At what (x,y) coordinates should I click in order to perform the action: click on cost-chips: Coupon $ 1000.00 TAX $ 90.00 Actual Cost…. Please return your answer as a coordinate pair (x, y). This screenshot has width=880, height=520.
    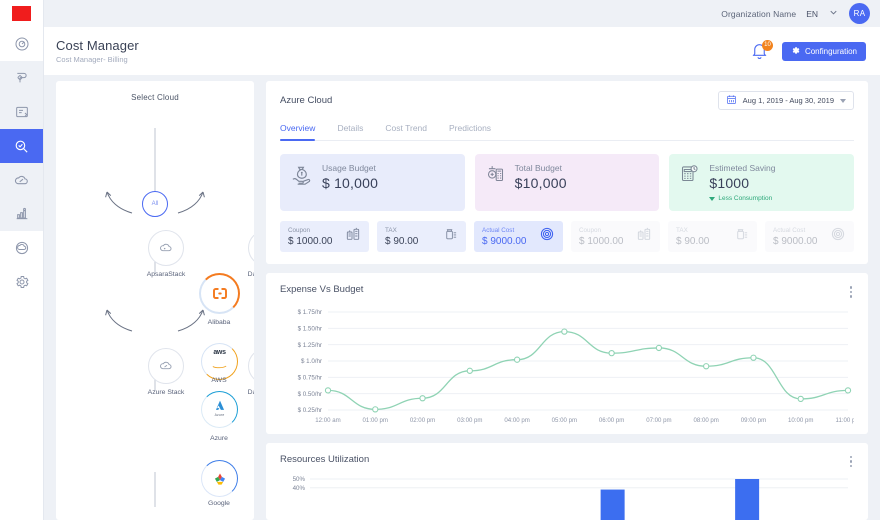
    Looking at the image, I should click on (567, 236).